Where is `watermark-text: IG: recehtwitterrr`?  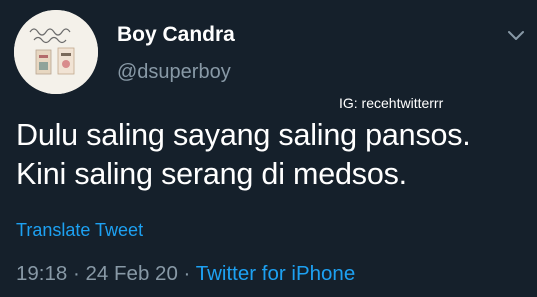 watermark-text: IG: recehtwitterrr is located at coordinates (391, 103).